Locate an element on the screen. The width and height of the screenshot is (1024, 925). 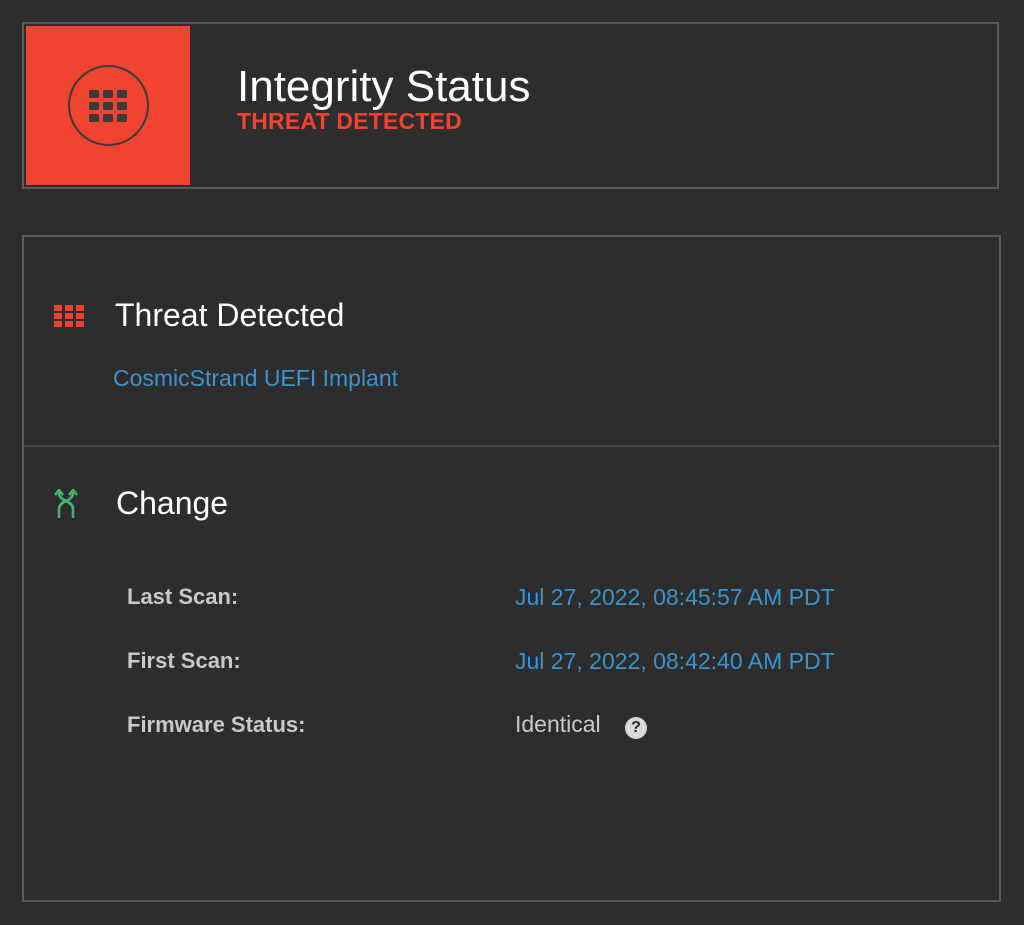
detail-row-last-scan: Last Scan: Jul 27, 2022, 08:45:57 AM PDT is located at coordinates (481, 597).